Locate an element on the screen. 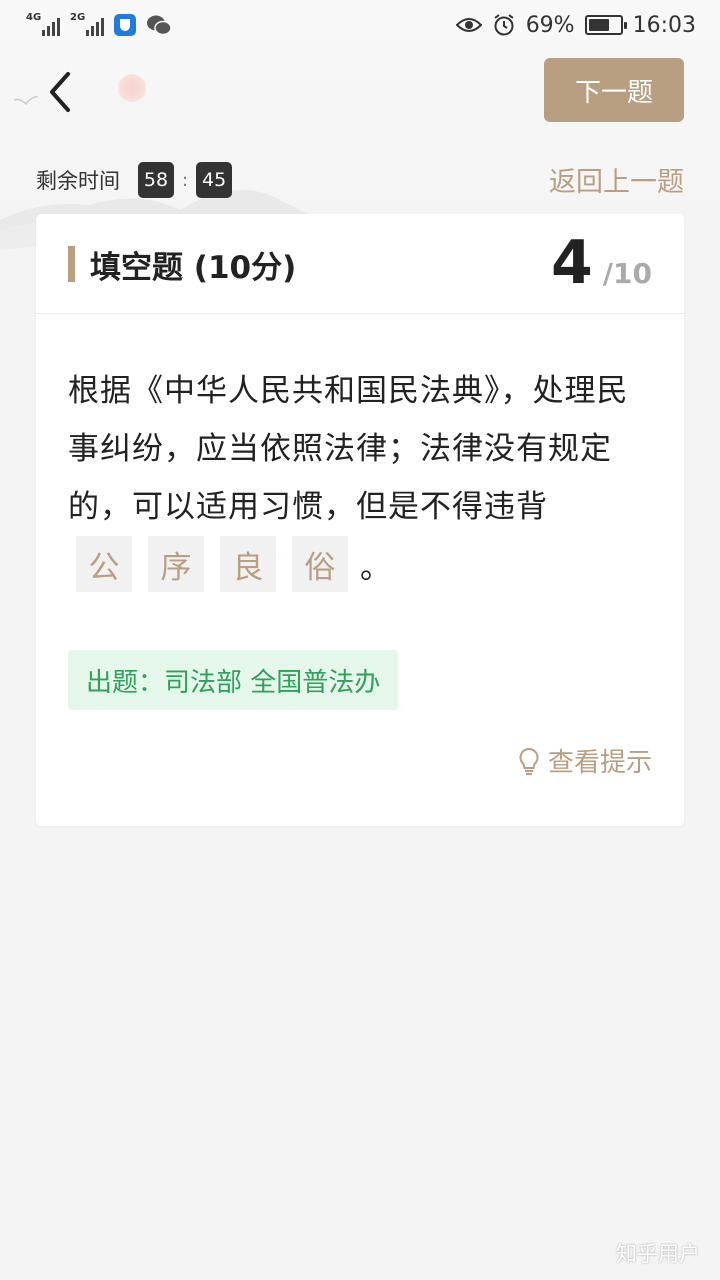 This screenshot has width=720, height=1280. question-progress: 4 /10 is located at coordinates (601, 263).